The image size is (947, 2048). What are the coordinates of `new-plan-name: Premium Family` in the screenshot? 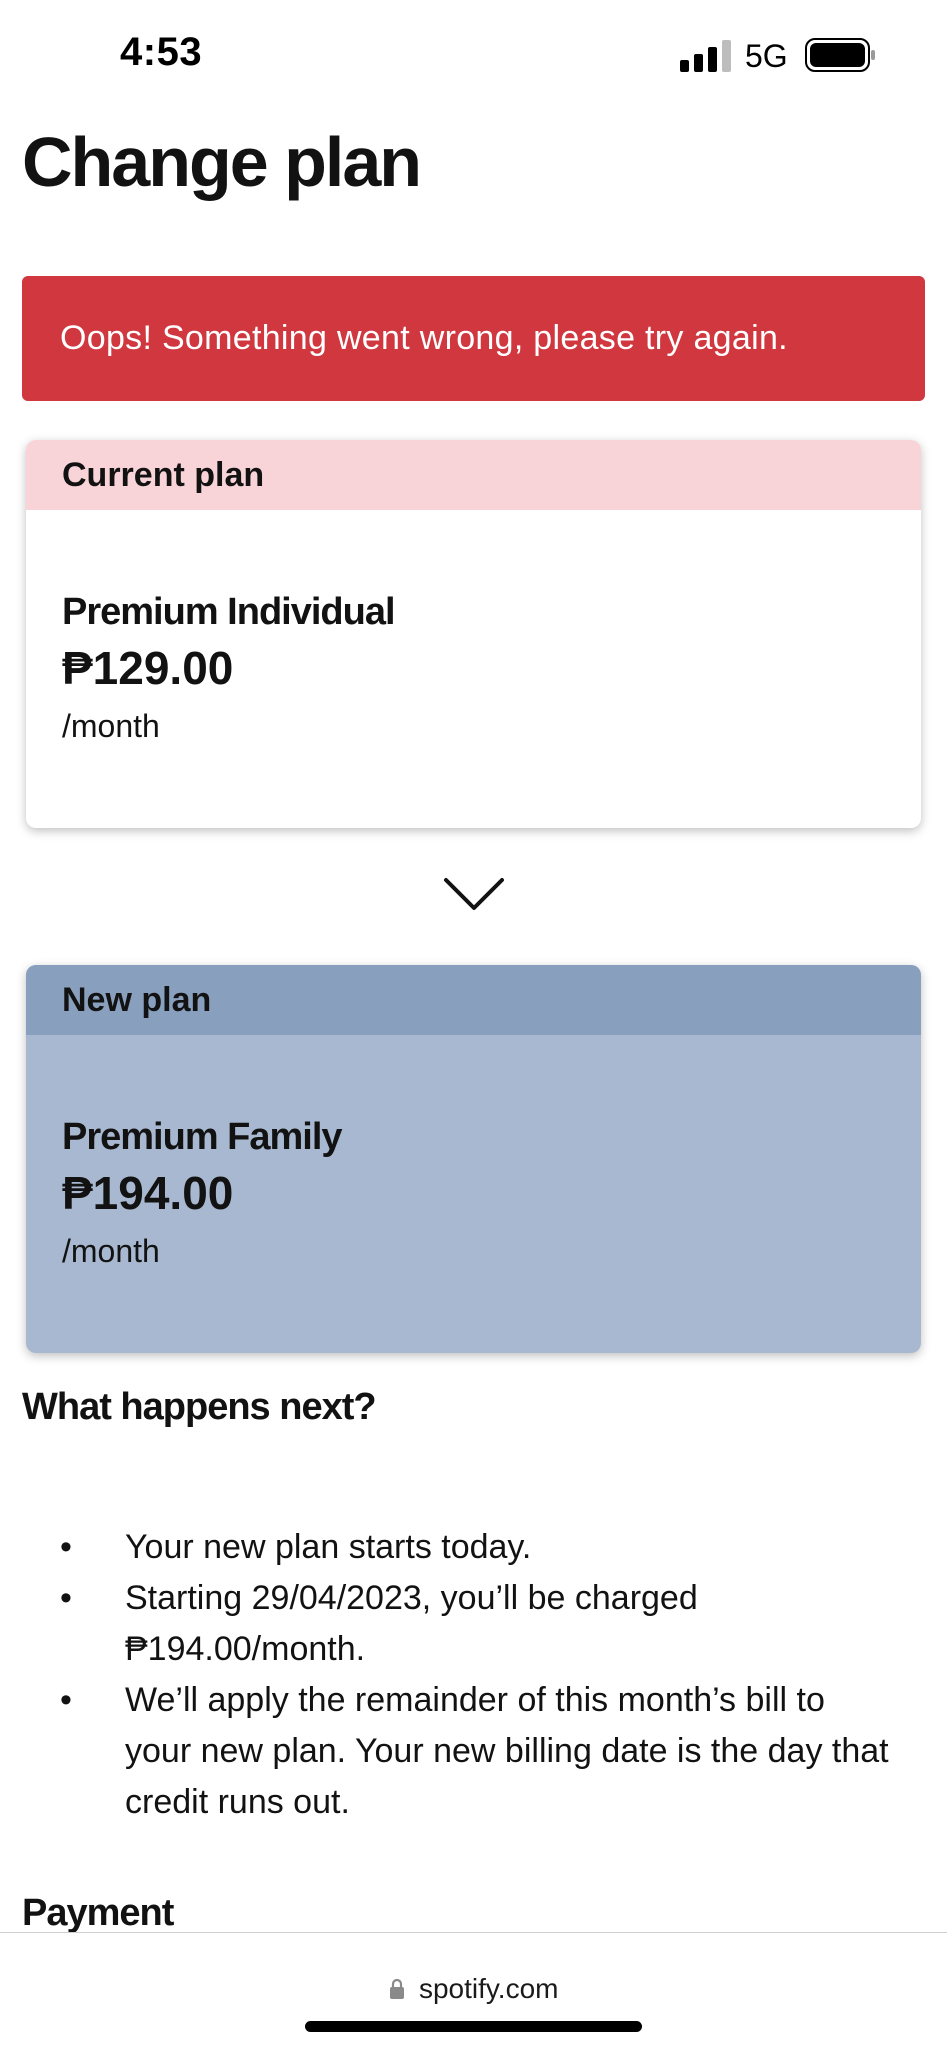 It's located at (202, 1137).